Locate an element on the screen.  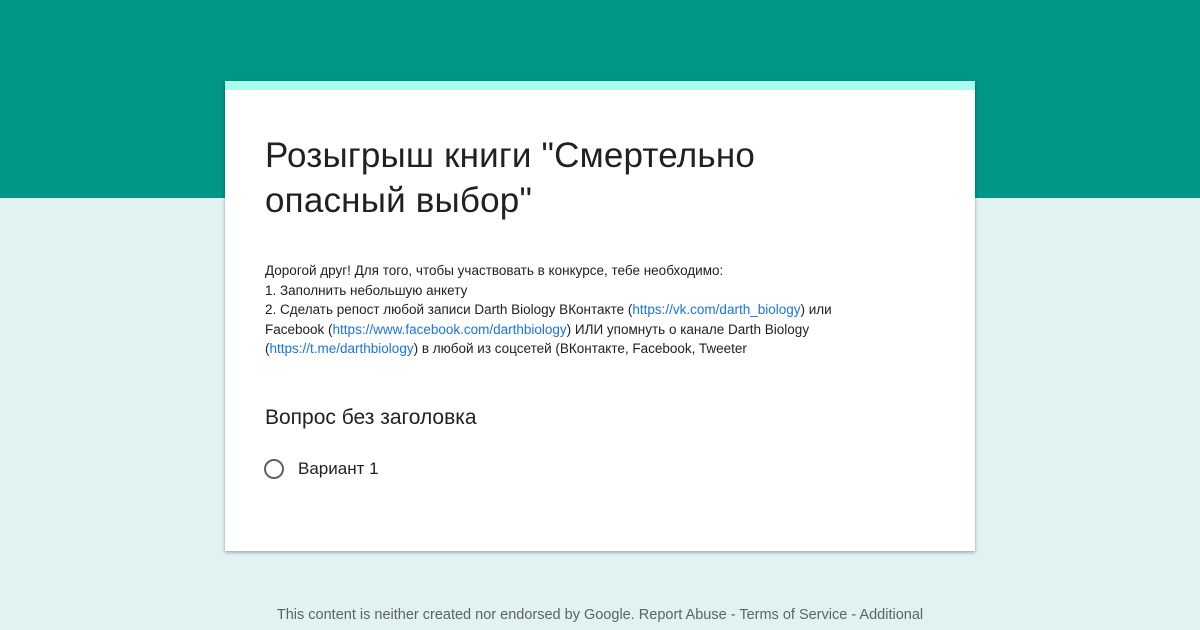
vk-link: https://vk.com/darth_biology is located at coordinates (716, 309).